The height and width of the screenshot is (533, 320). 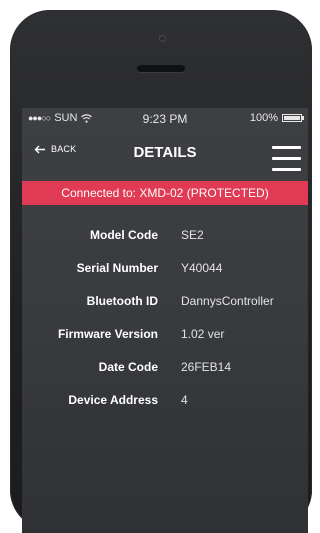 What do you see at coordinates (165, 118) in the screenshot?
I see `status-bar: ●●●○○ SUN 9:23 PM 100%` at bounding box center [165, 118].